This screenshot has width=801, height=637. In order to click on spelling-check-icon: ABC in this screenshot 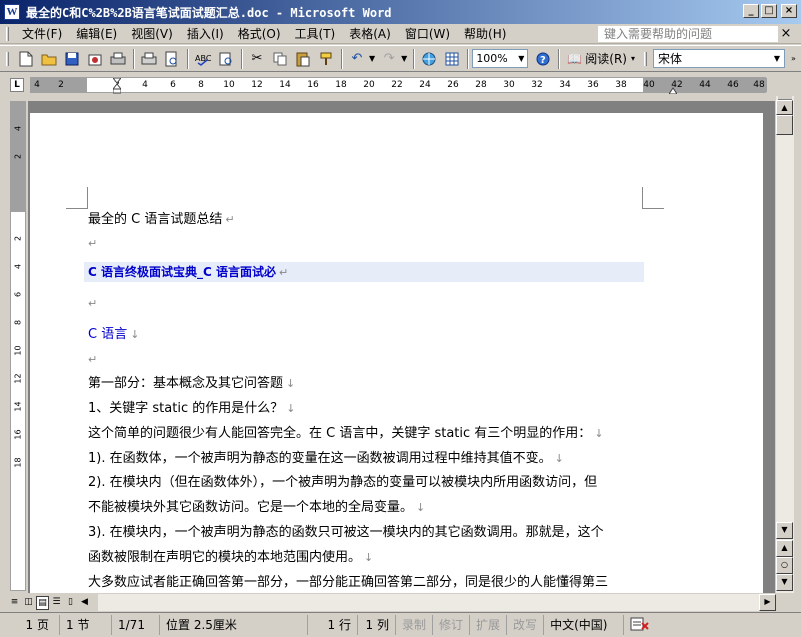, I will do `click(203, 59)`.